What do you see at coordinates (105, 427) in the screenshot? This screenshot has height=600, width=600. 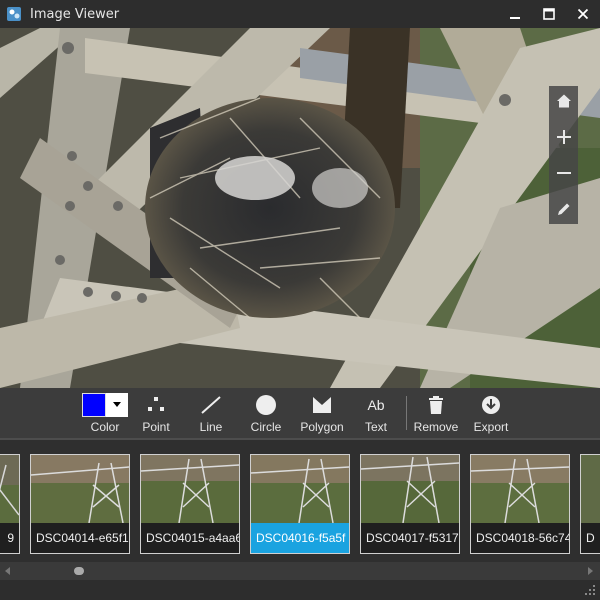 I see `color-label: Color` at bounding box center [105, 427].